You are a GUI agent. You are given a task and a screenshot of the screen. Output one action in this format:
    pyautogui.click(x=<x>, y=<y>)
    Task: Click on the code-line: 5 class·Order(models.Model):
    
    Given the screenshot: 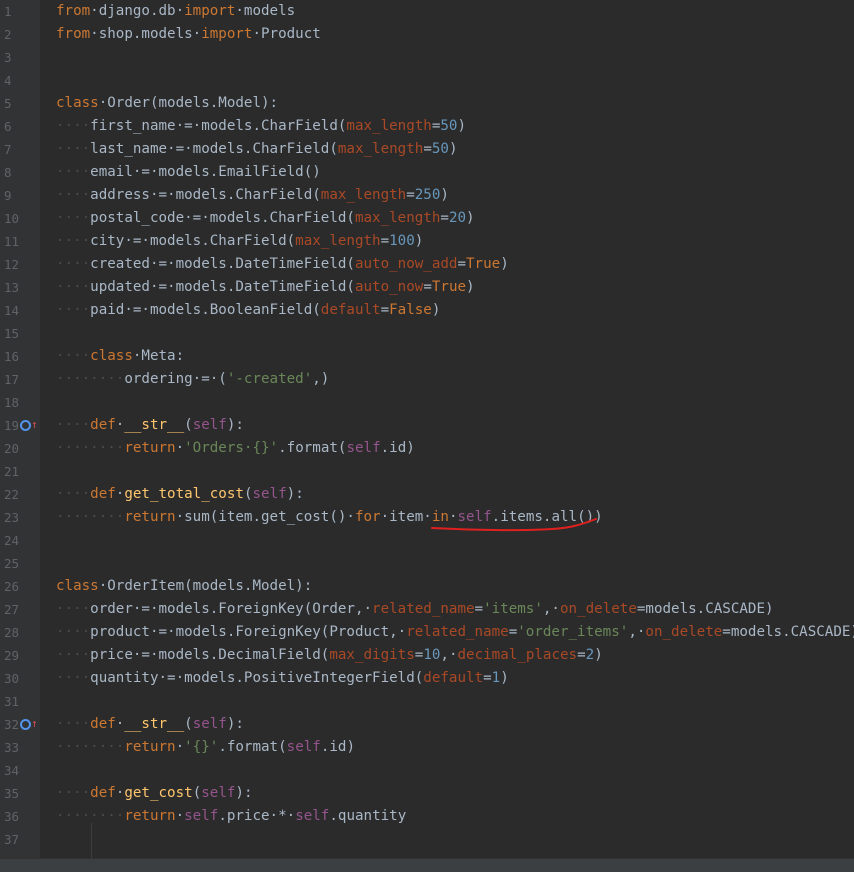 What is the action you would take?
    pyautogui.click(x=427, y=103)
    